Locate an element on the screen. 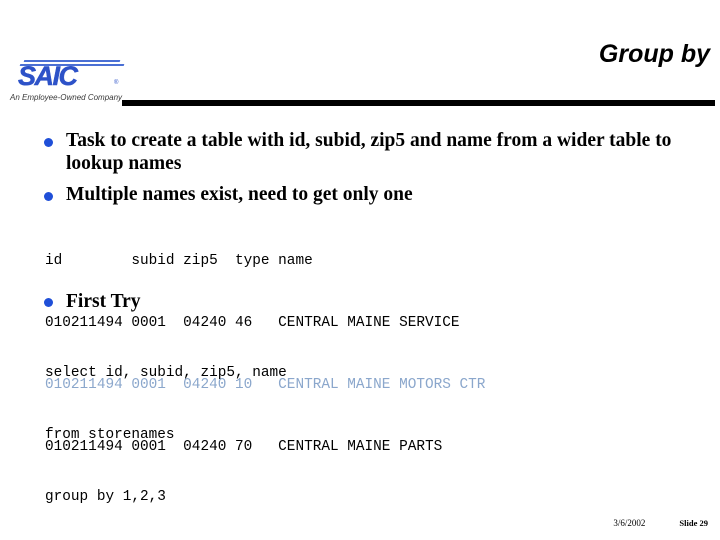  slide-footer: 3/6/2002 Slide 29 is located at coordinates (660, 523).